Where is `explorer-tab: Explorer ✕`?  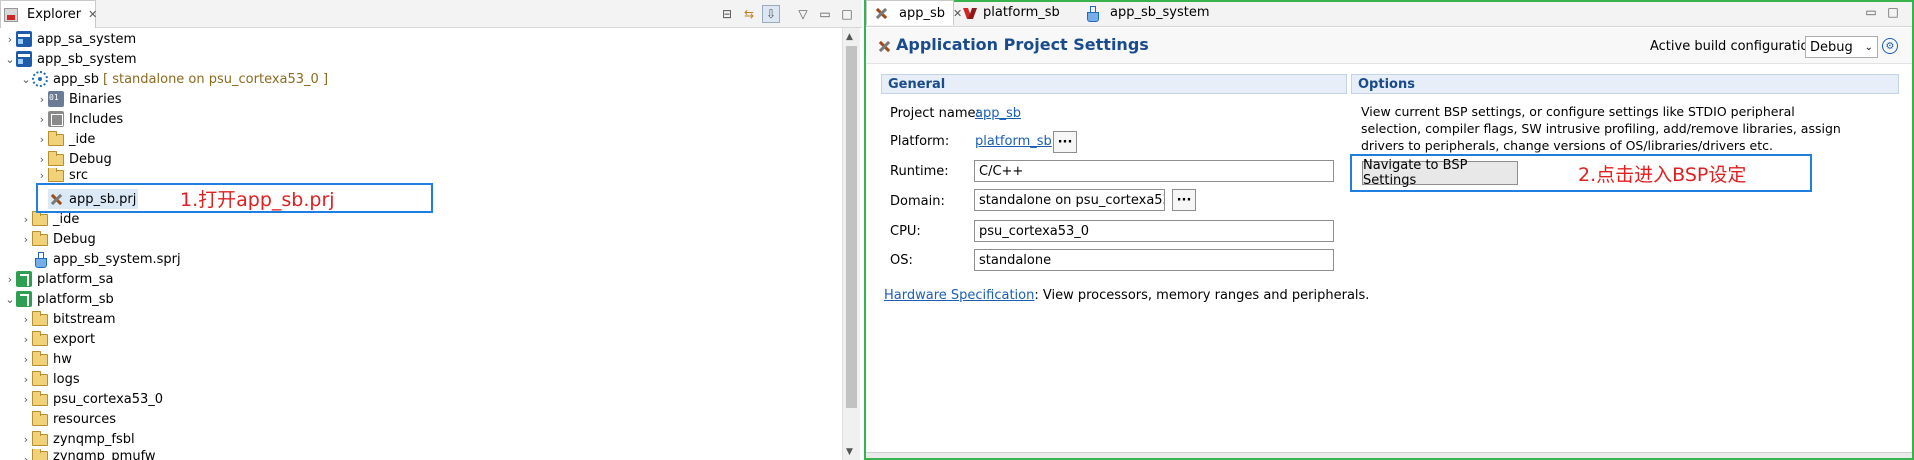 explorer-tab: Explorer ✕ is located at coordinates (48, 14).